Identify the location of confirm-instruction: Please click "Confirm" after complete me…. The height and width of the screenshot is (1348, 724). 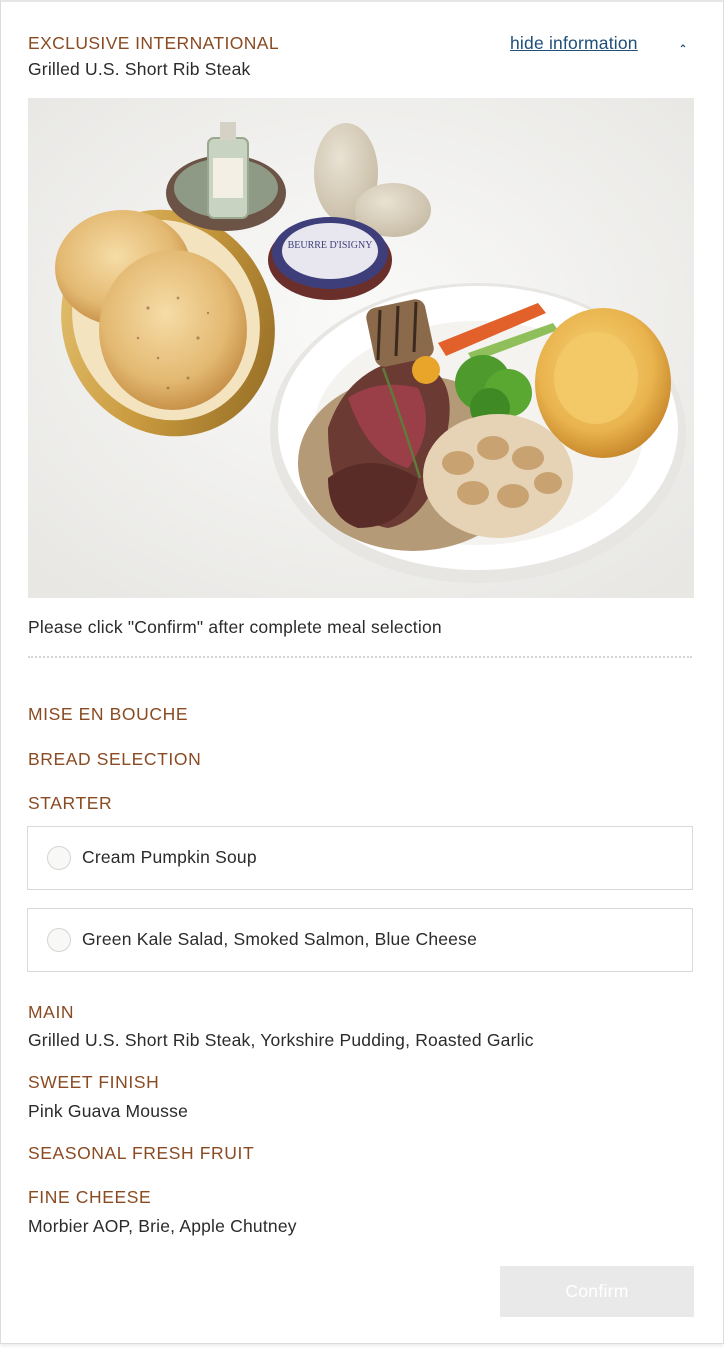
(235, 627).